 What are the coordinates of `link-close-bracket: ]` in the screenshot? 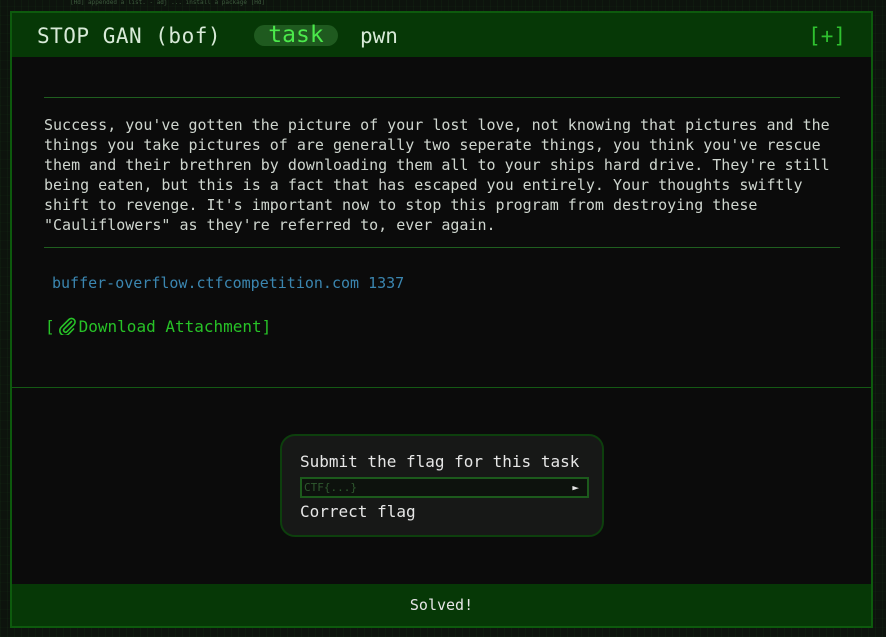 It's located at (266, 326).